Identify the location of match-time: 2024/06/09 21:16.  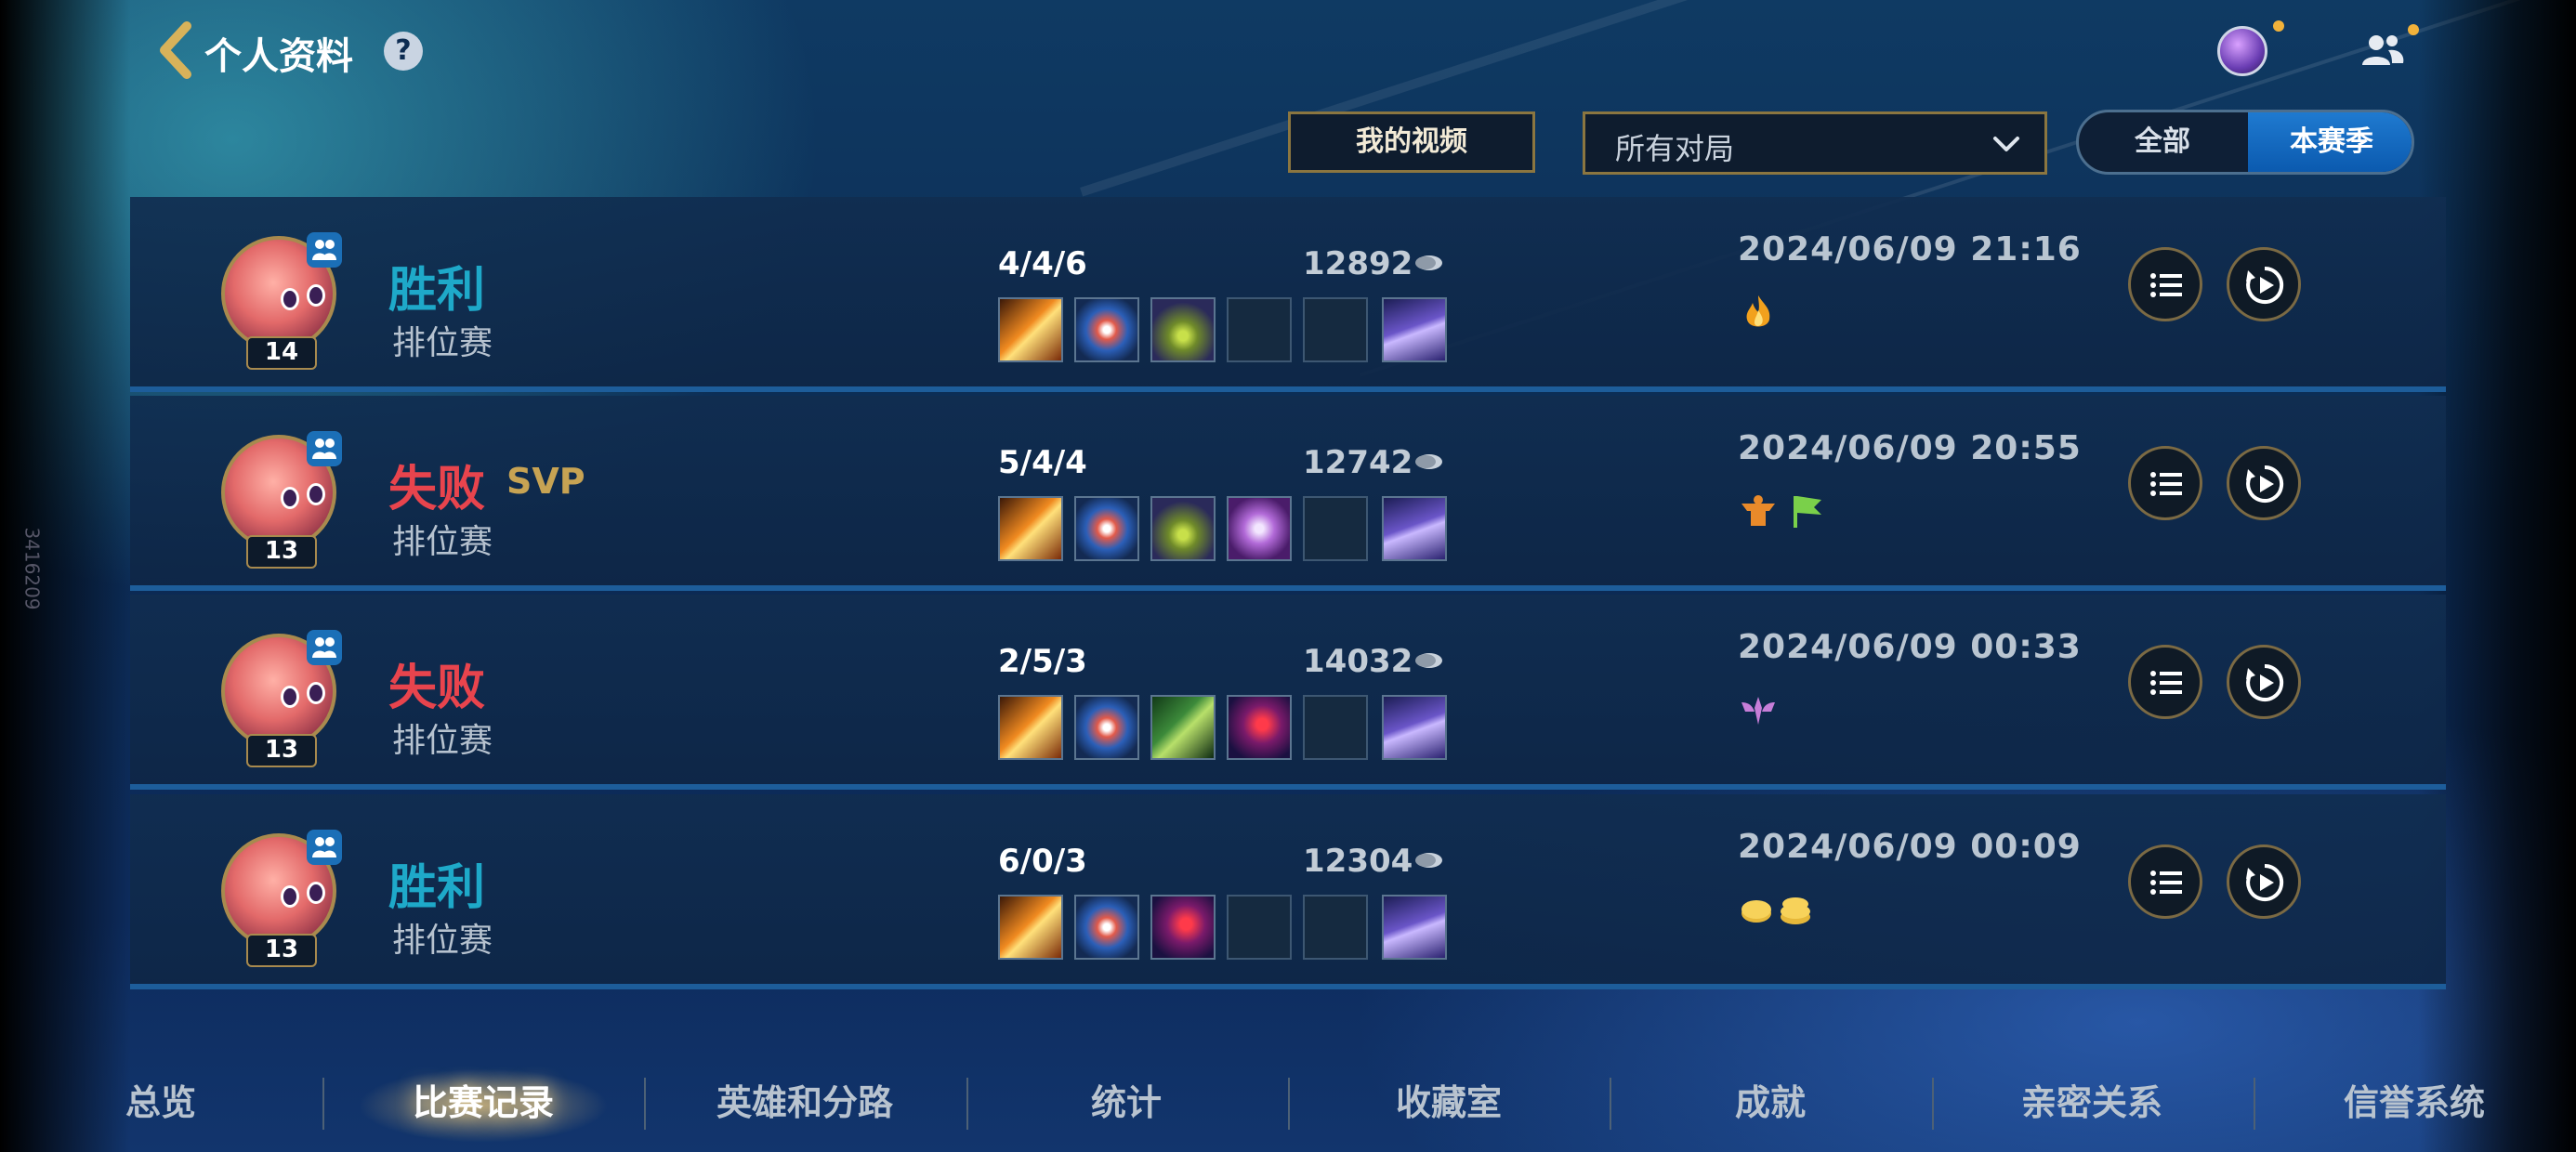
(1910, 249).